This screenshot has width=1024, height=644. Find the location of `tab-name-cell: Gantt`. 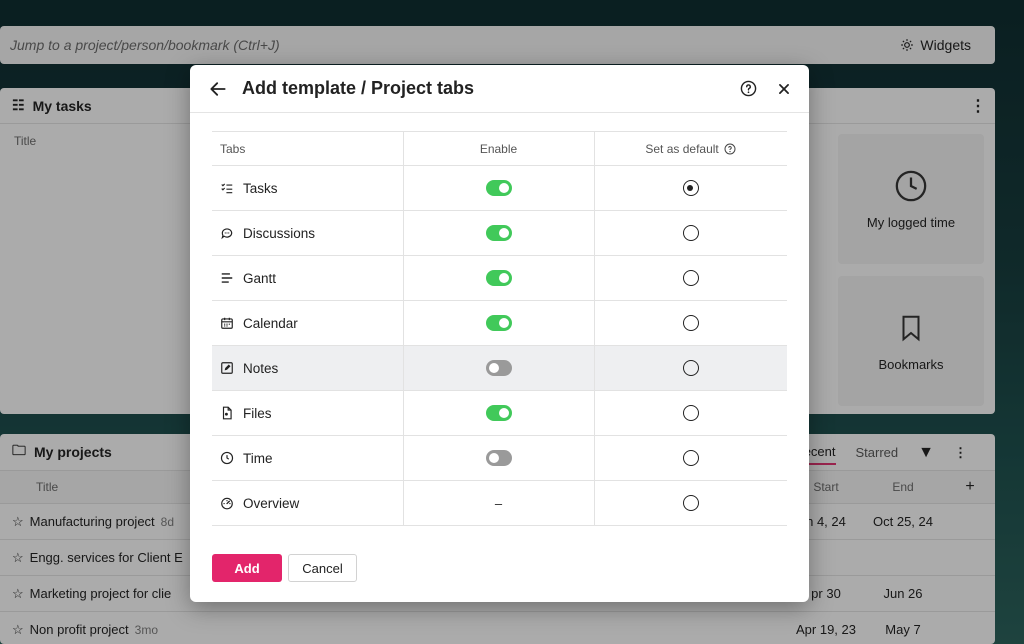

tab-name-cell: Gantt is located at coordinates (307, 278).